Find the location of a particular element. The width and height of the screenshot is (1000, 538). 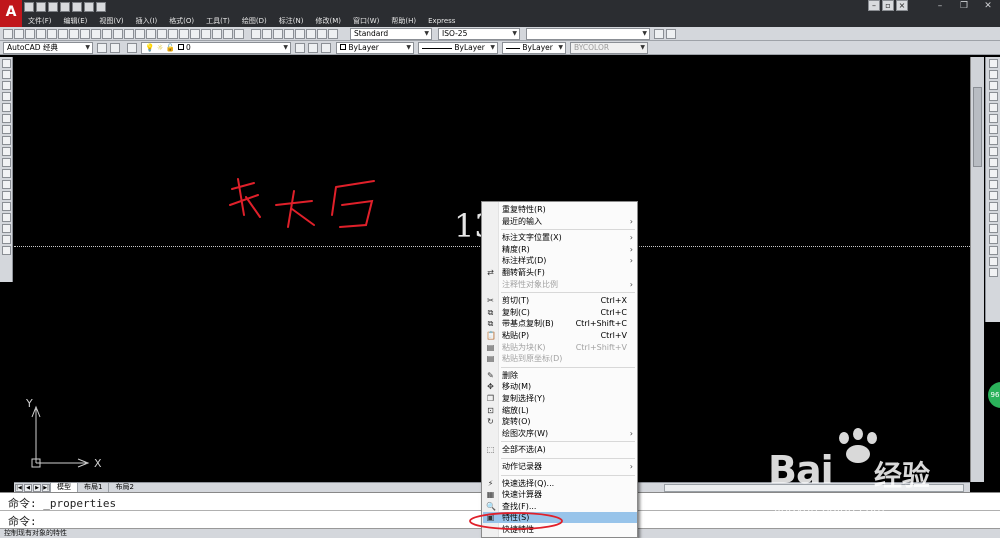

restore-icon: ❐ is located at coordinates (964, 6).